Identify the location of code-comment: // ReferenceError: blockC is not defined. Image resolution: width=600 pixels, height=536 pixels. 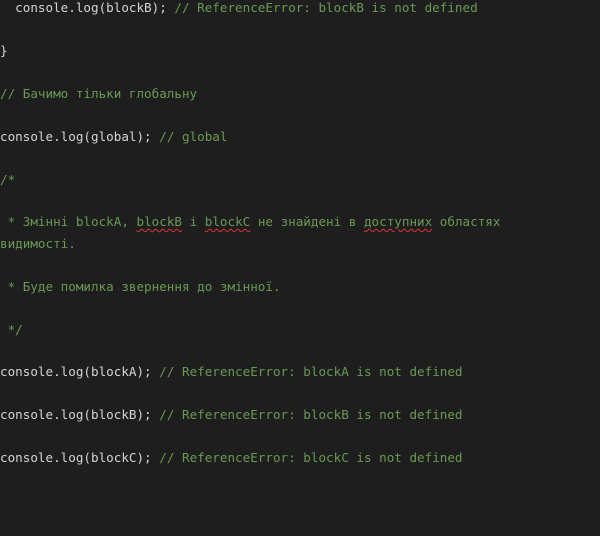
(311, 457).